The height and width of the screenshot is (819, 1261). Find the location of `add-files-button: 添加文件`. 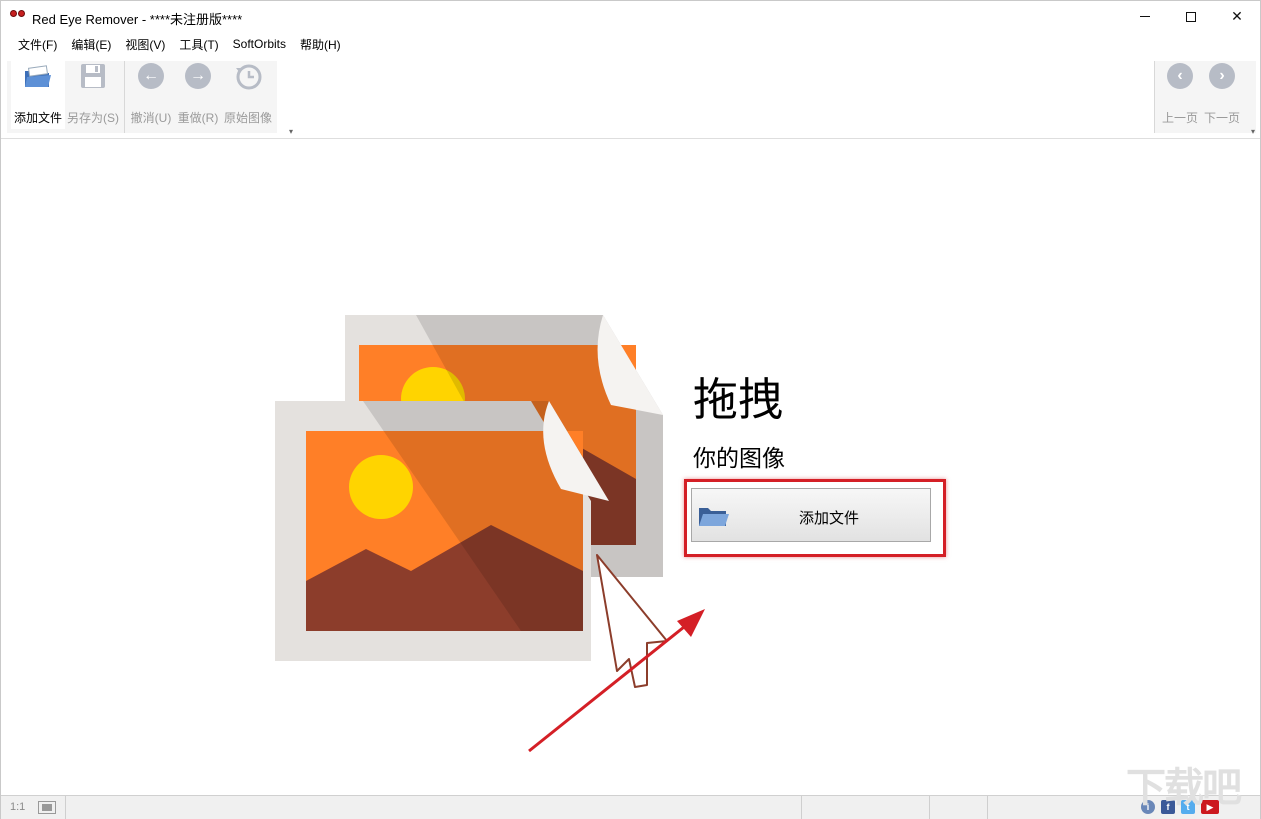

add-files-button: 添加文件 is located at coordinates (811, 515).